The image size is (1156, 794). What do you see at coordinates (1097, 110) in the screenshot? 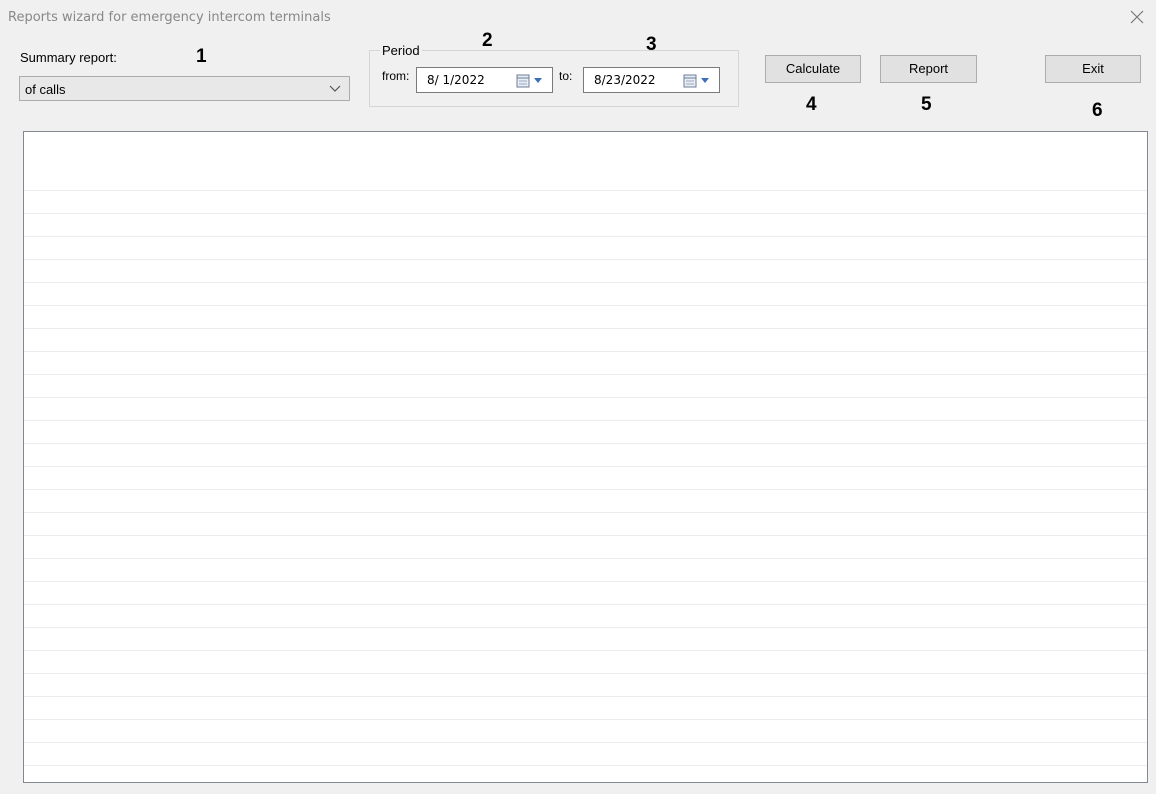
I see `marker-6: 6` at bounding box center [1097, 110].